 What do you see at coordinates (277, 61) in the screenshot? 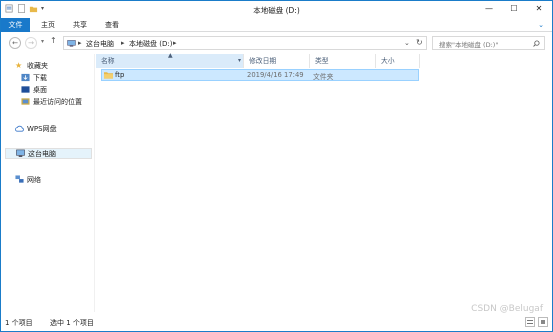
I see `column-header-modified: 修改日期` at bounding box center [277, 61].